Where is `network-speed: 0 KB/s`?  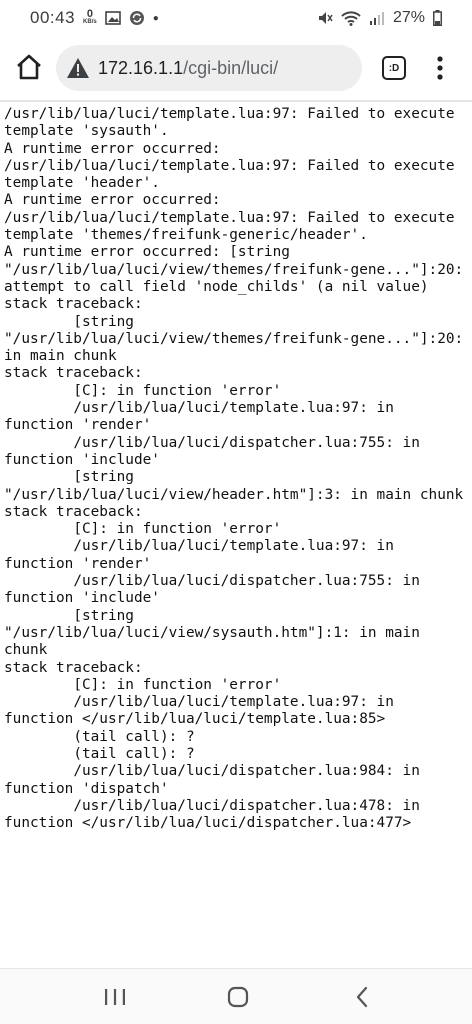
network-speed: 0 KB/s is located at coordinates (90, 17).